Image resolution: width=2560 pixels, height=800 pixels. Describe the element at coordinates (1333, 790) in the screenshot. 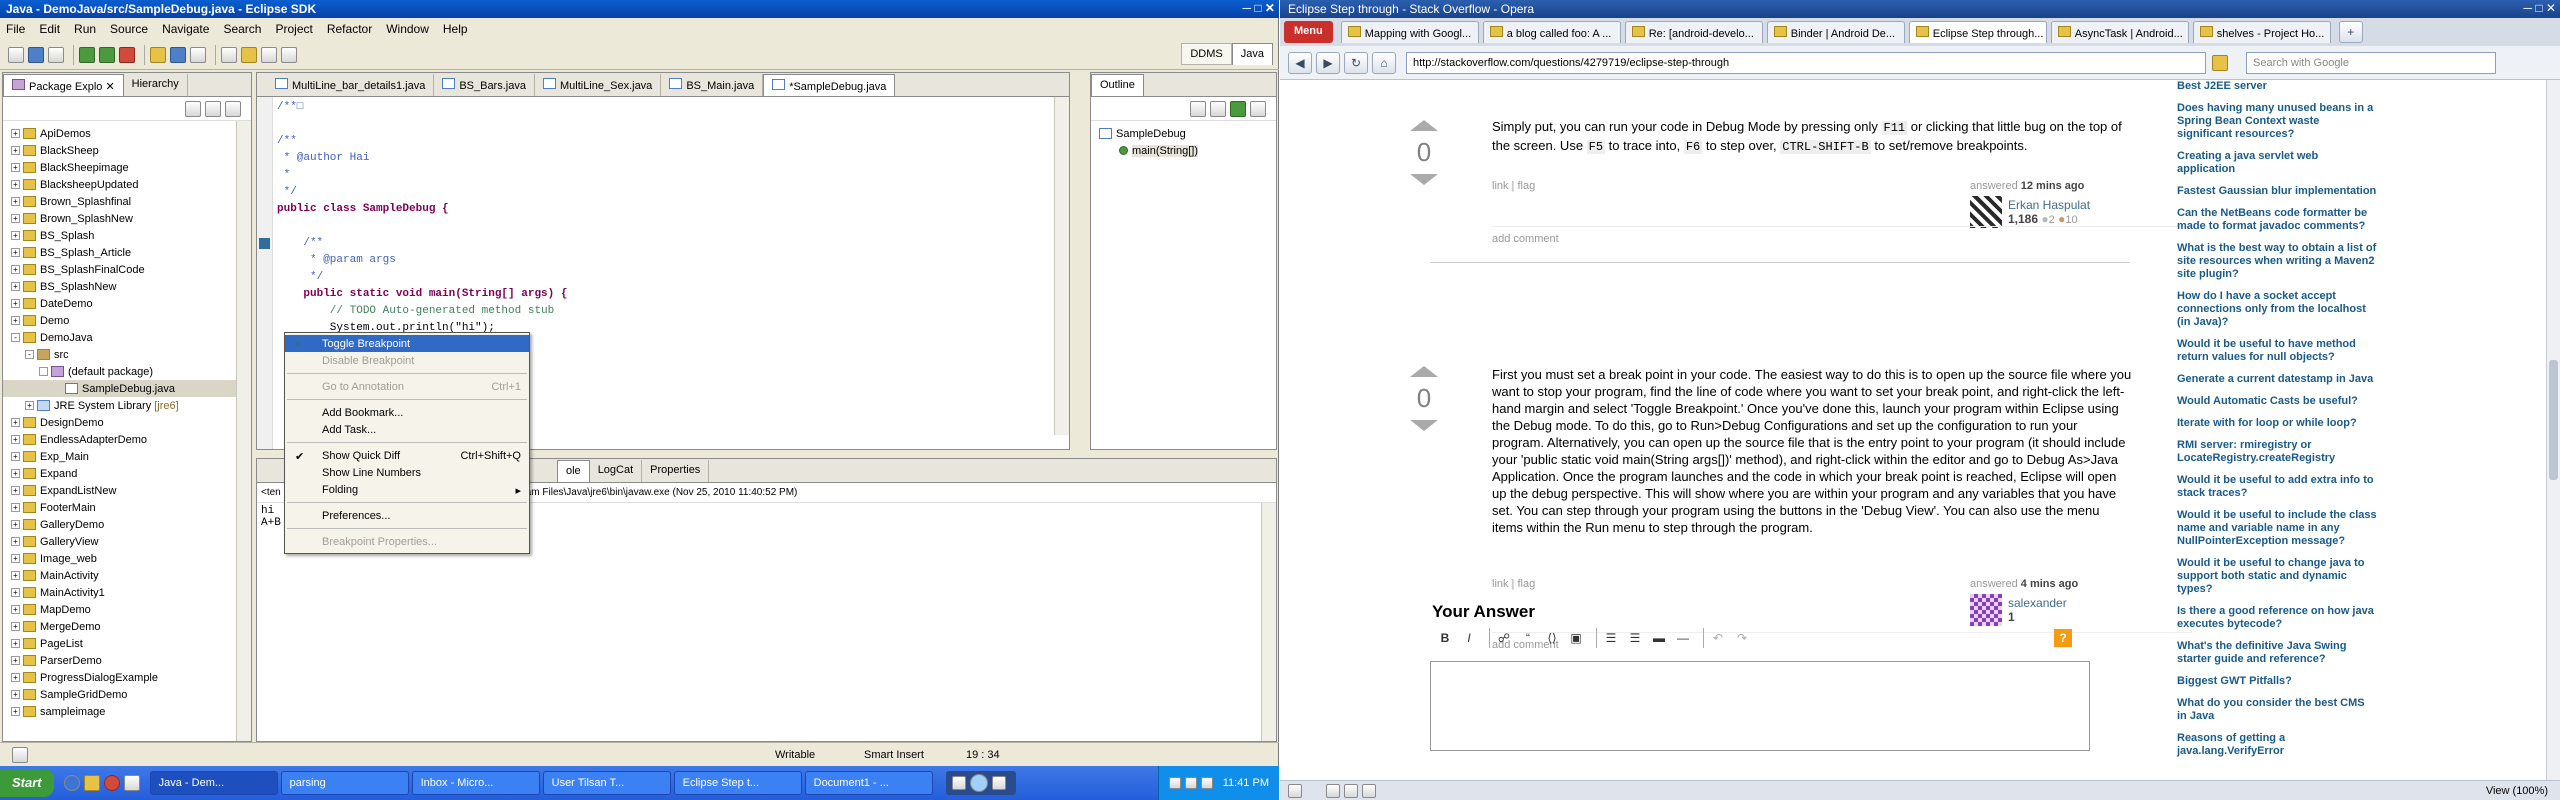

I see `turbo-icon` at that location.